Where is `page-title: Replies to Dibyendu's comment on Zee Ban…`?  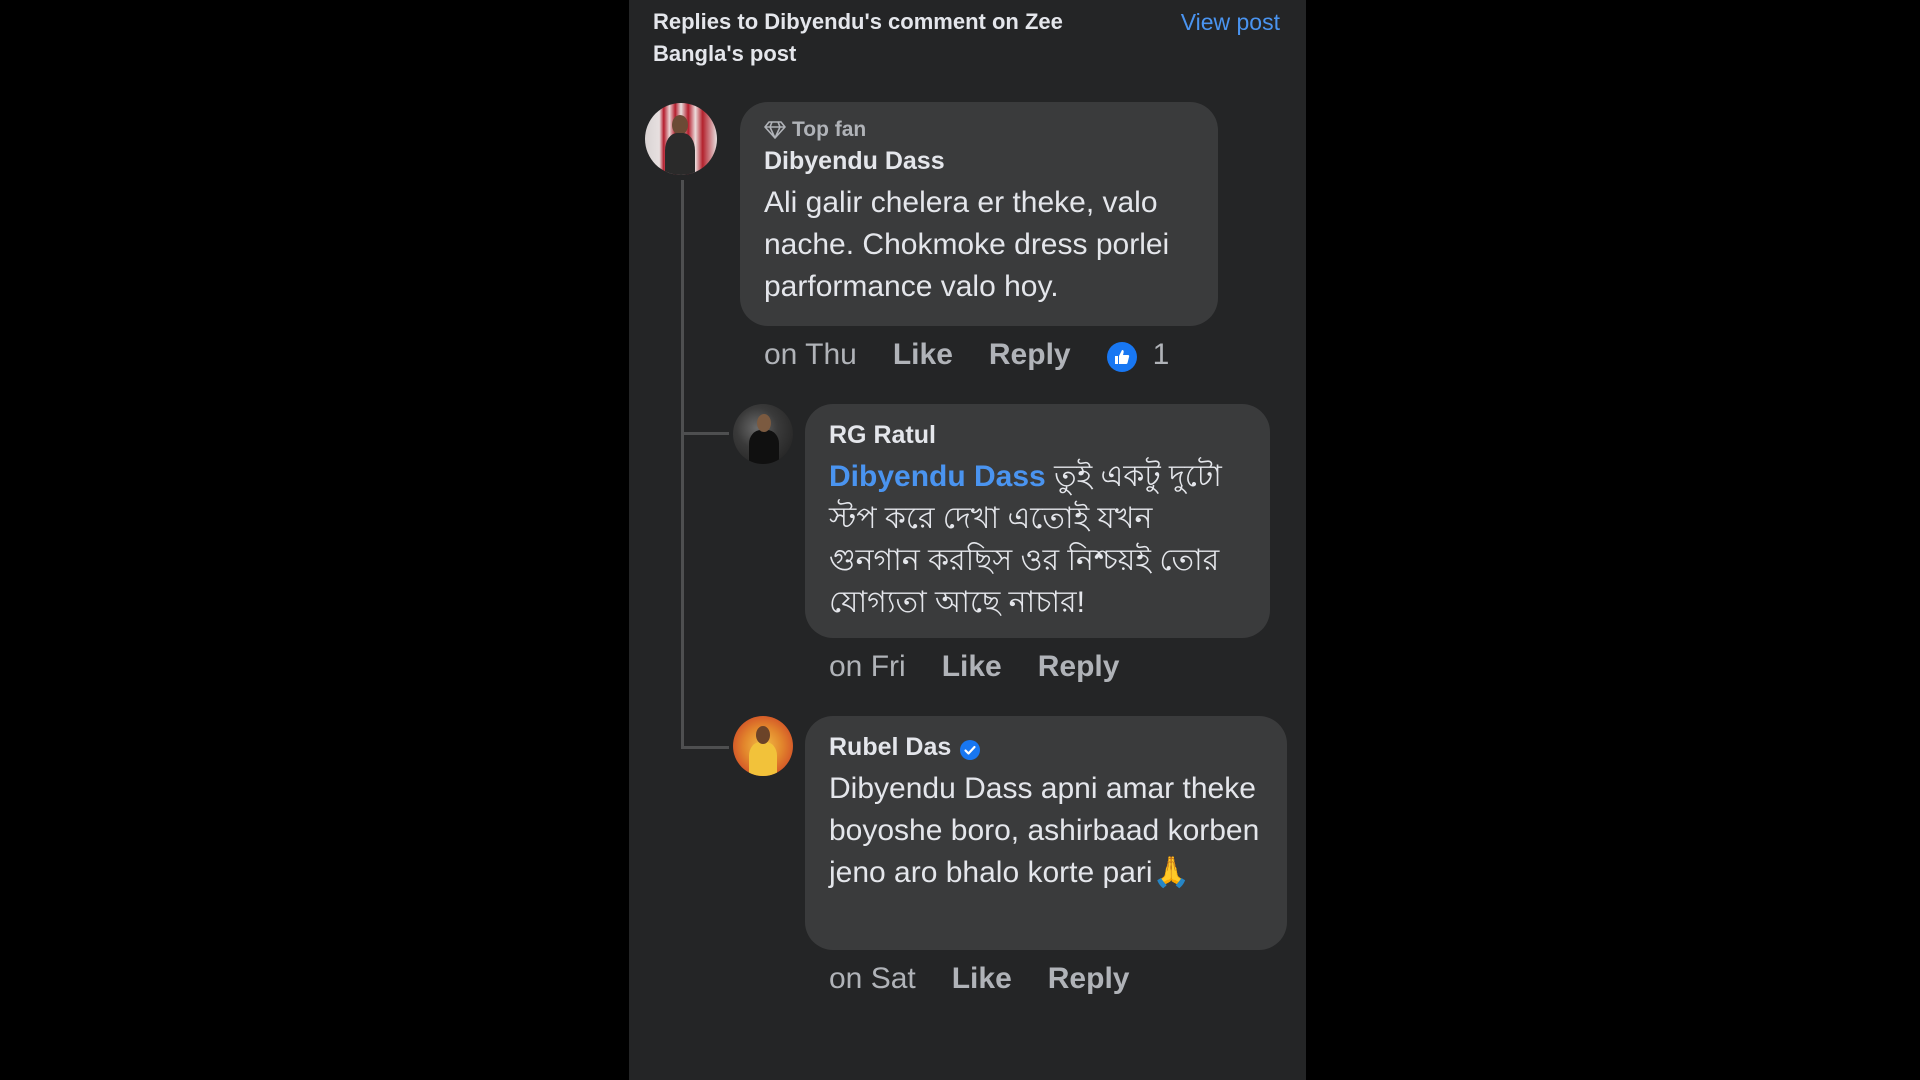
page-title: Replies to Dibyendu's comment on Zee Ban… is located at coordinates (858, 37).